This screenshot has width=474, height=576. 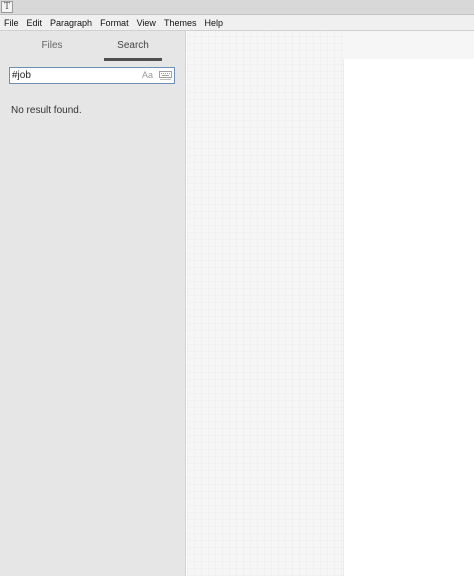 I want to click on tab-files: Files, so click(x=52, y=50).